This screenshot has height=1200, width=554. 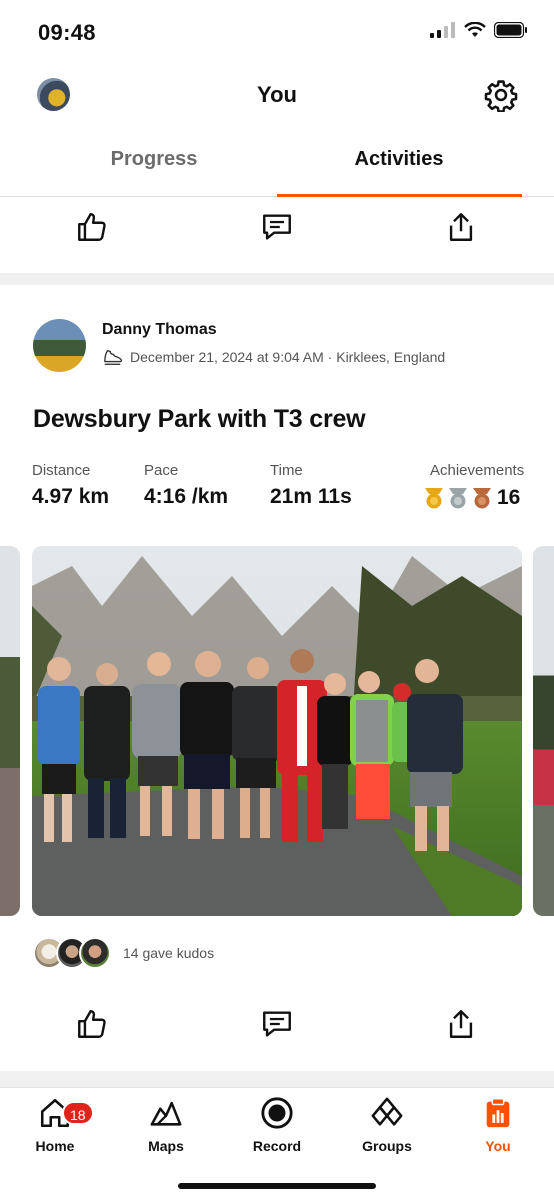 What do you see at coordinates (482, 498) in the screenshot?
I see `bronze-medal-icon` at bounding box center [482, 498].